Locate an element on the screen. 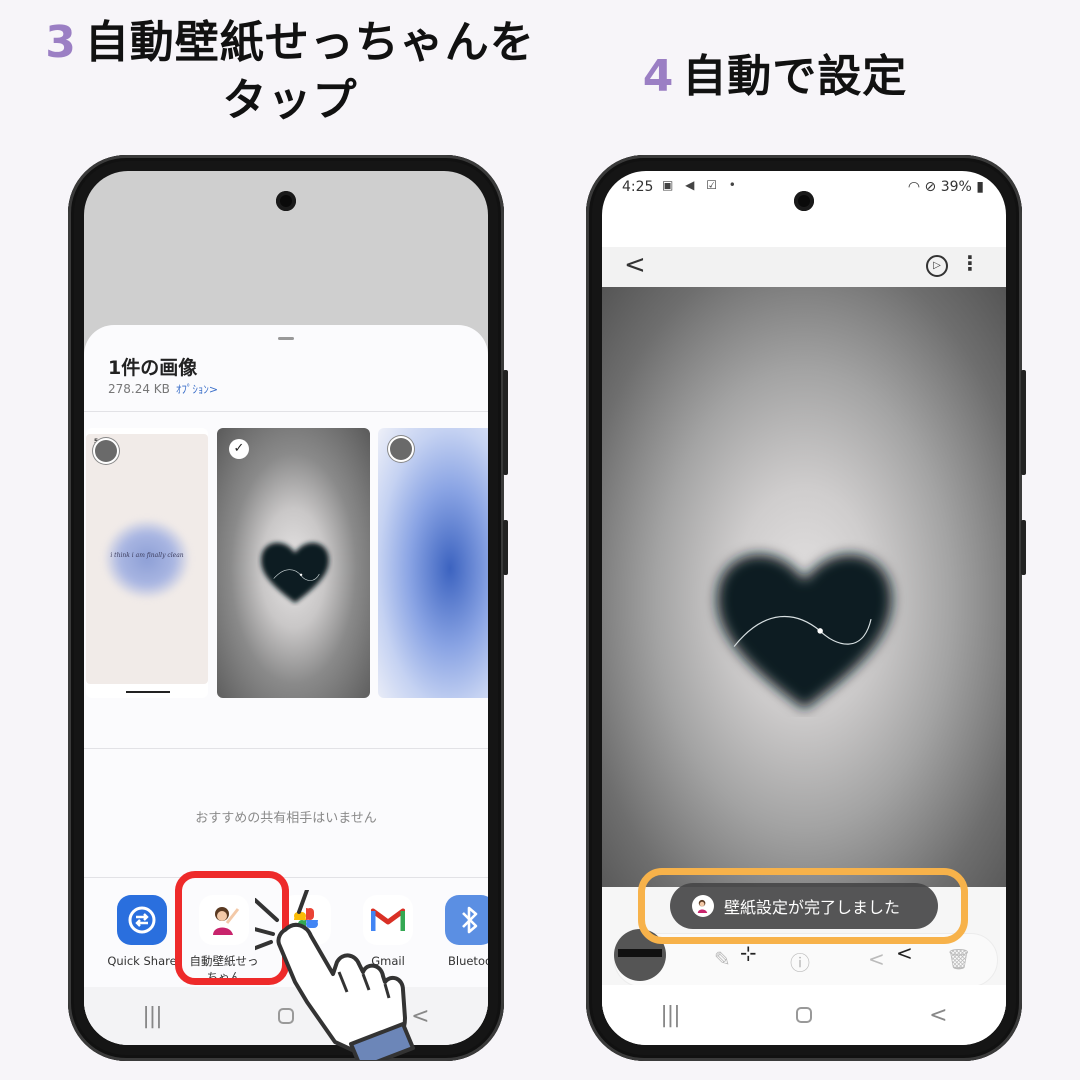 This screenshot has width=1080, height=1080. bluetooth-icon is located at coordinates (466, 920).